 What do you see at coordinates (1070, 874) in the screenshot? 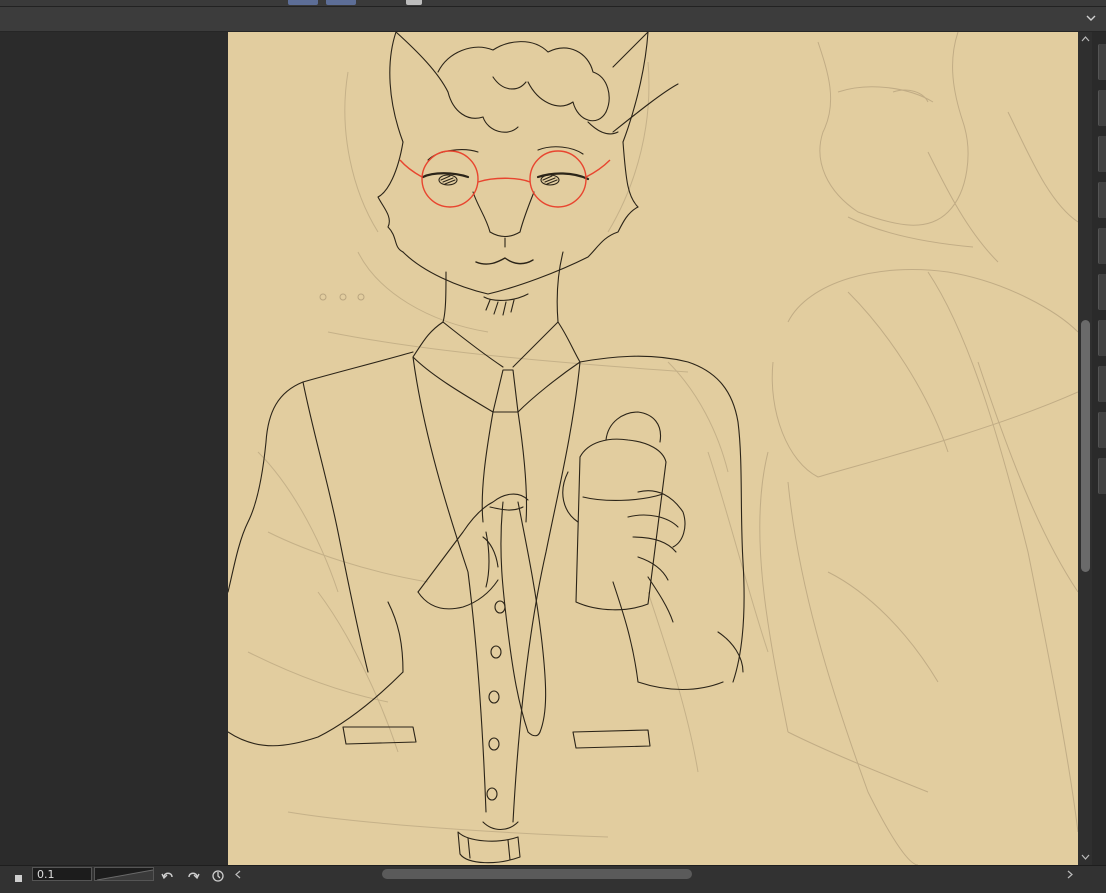
I see `scroll-right-icon` at bounding box center [1070, 874].